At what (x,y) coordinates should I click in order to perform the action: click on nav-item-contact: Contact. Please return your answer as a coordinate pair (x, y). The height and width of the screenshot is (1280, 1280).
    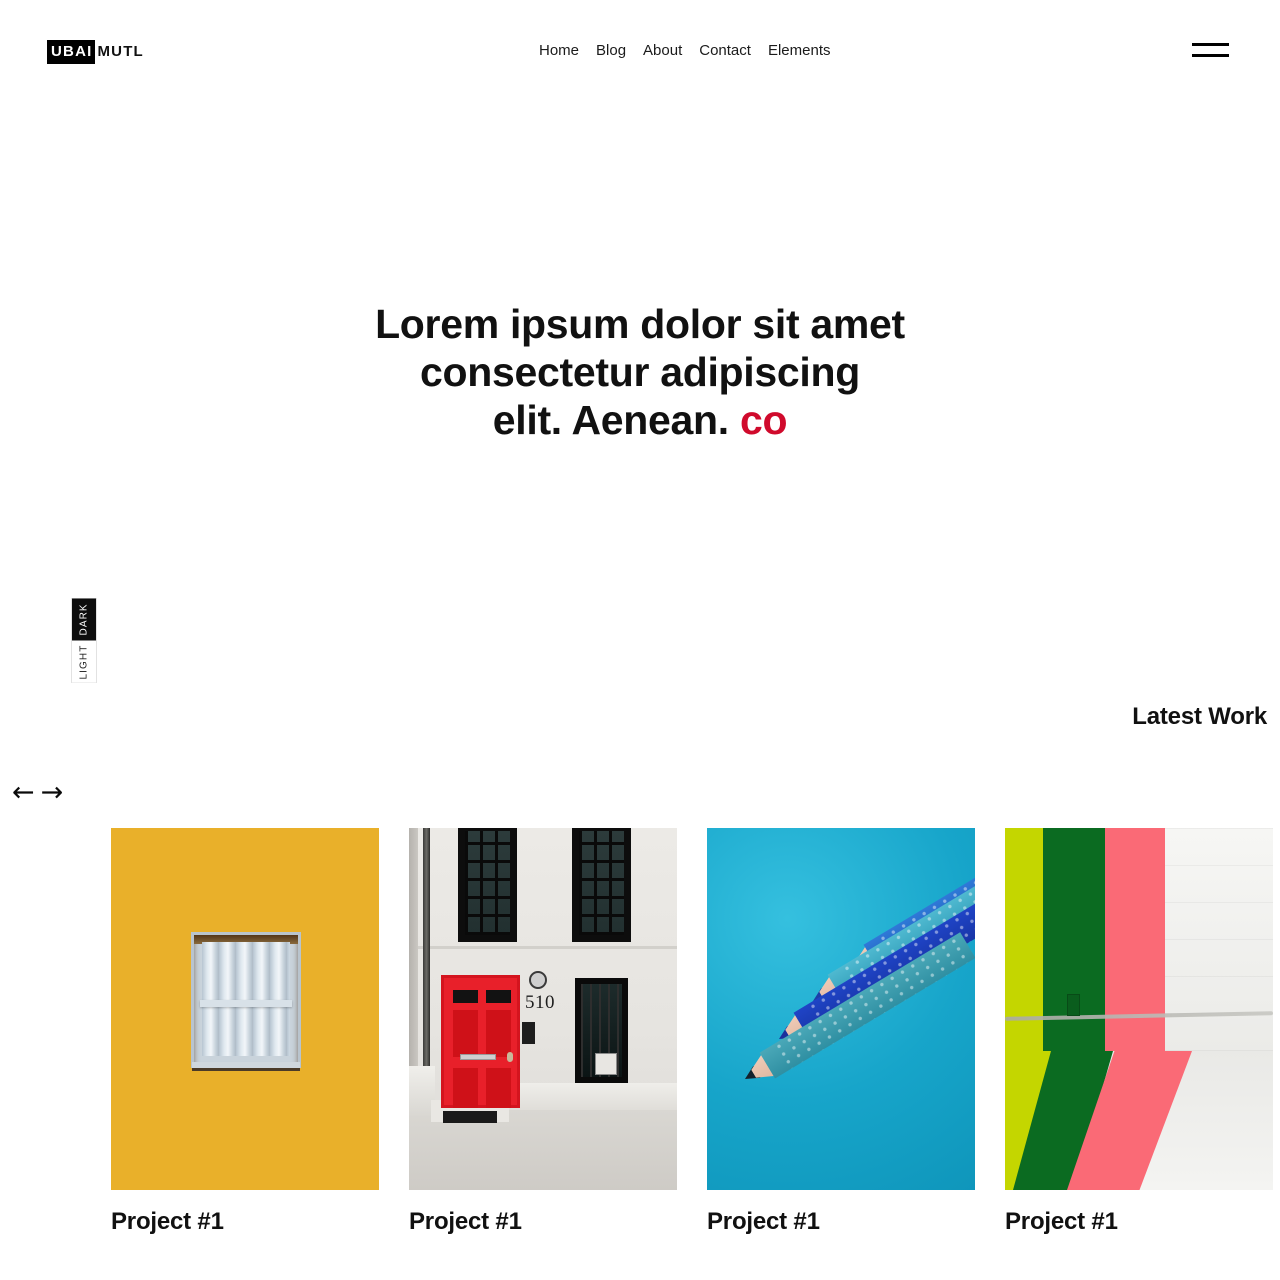
    Looking at the image, I should click on (733, 50).